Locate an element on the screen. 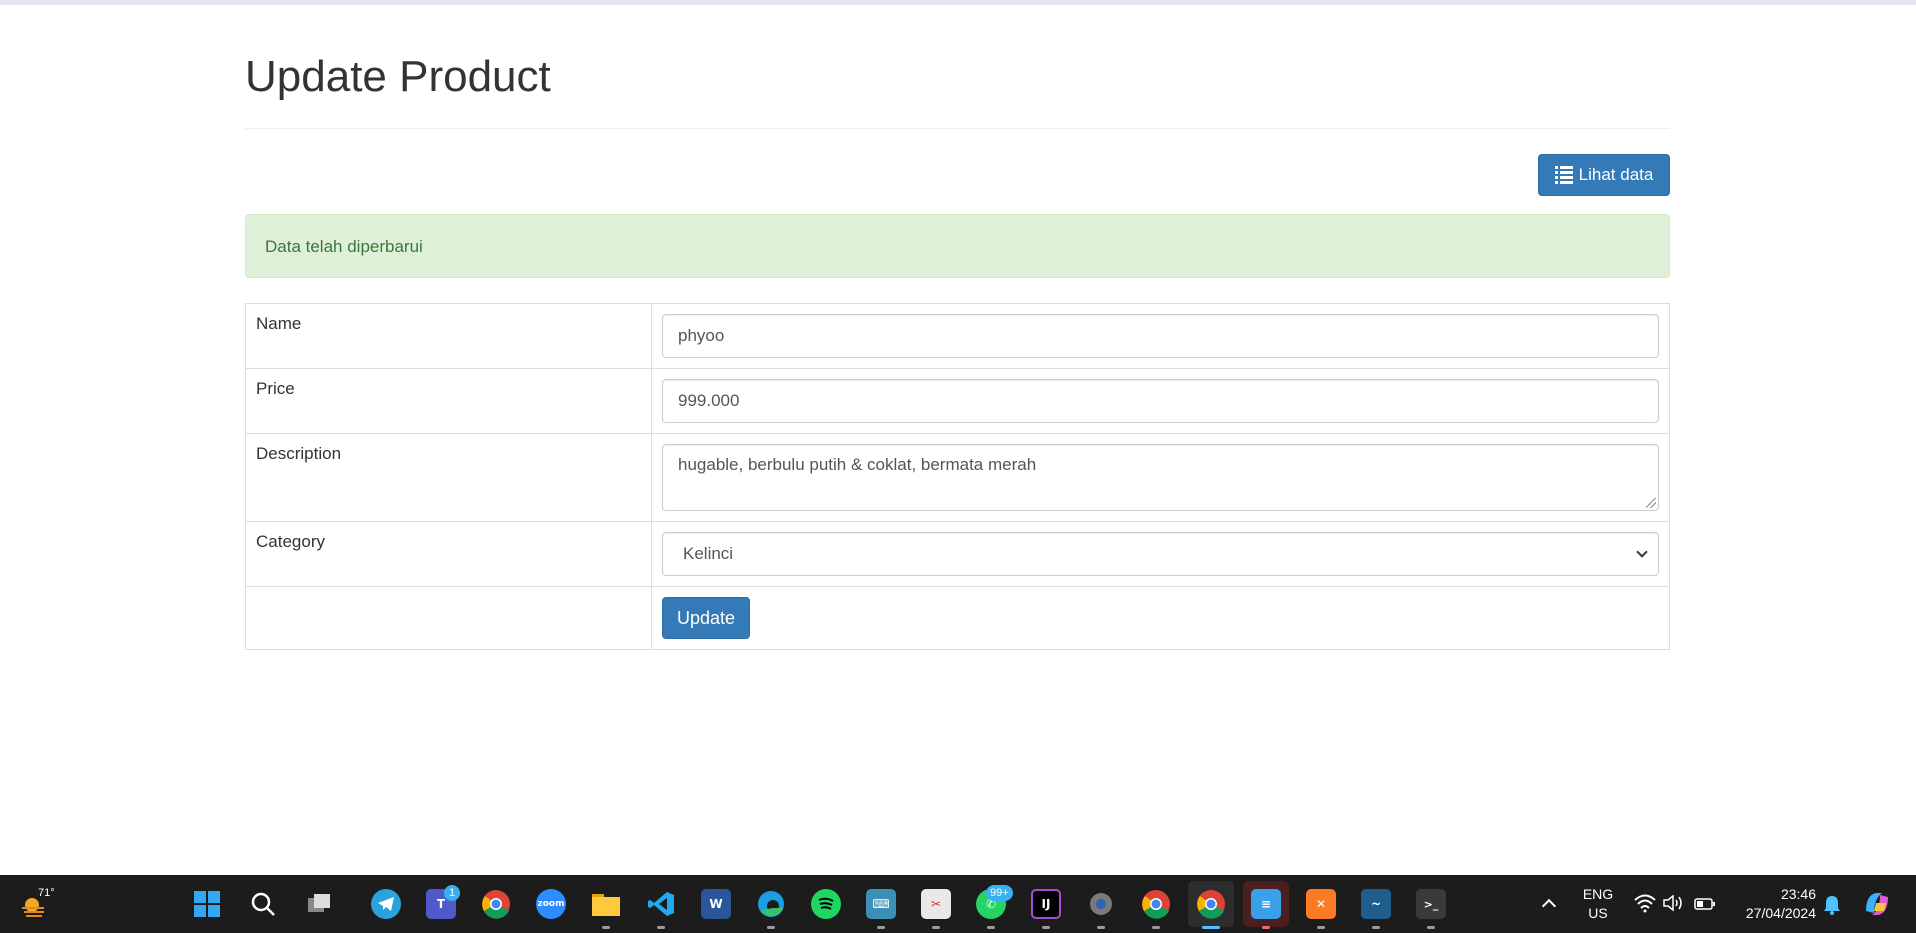 The width and height of the screenshot is (1916, 933). chevron-down-icon is located at coordinates (1642, 552).